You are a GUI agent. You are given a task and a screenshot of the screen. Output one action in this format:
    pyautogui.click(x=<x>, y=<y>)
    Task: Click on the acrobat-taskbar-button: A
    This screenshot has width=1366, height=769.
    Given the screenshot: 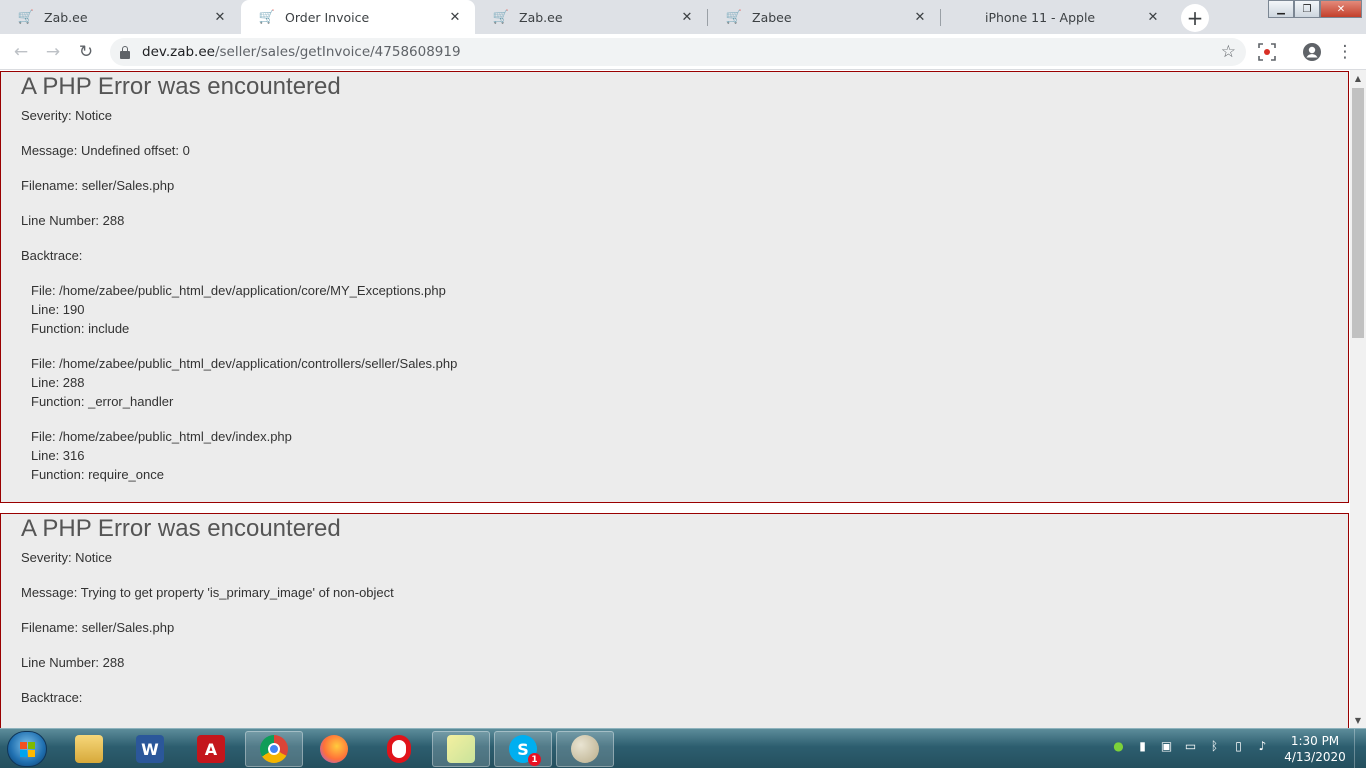 What is the action you would take?
    pyautogui.click(x=211, y=749)
    